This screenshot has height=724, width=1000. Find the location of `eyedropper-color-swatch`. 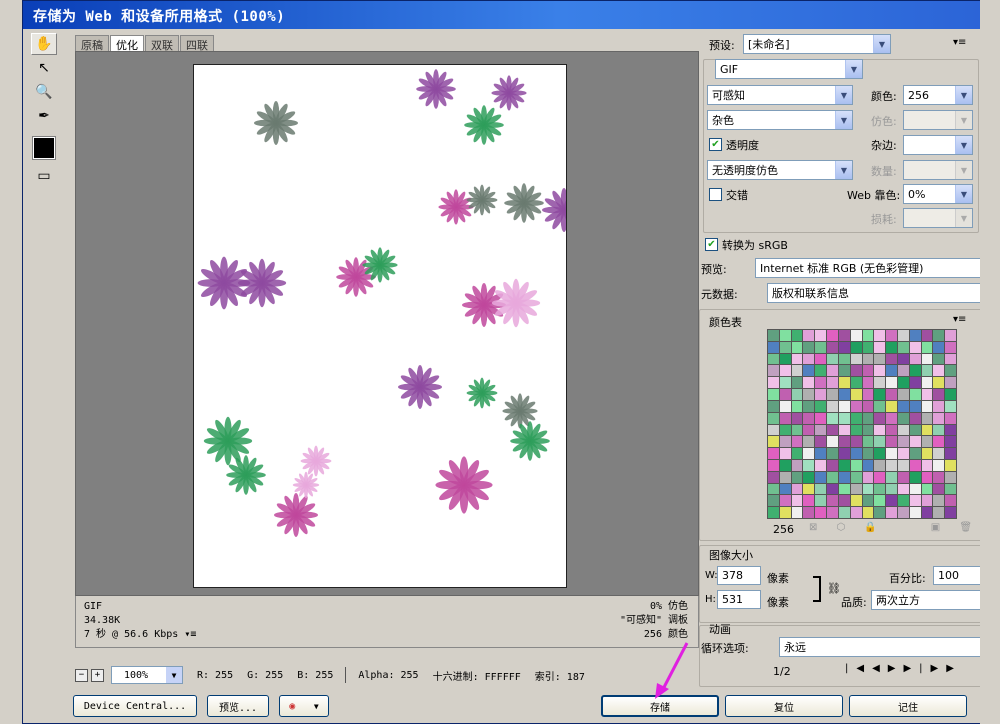

eyedropper-color-swatch is located at coordinates (44, 148).